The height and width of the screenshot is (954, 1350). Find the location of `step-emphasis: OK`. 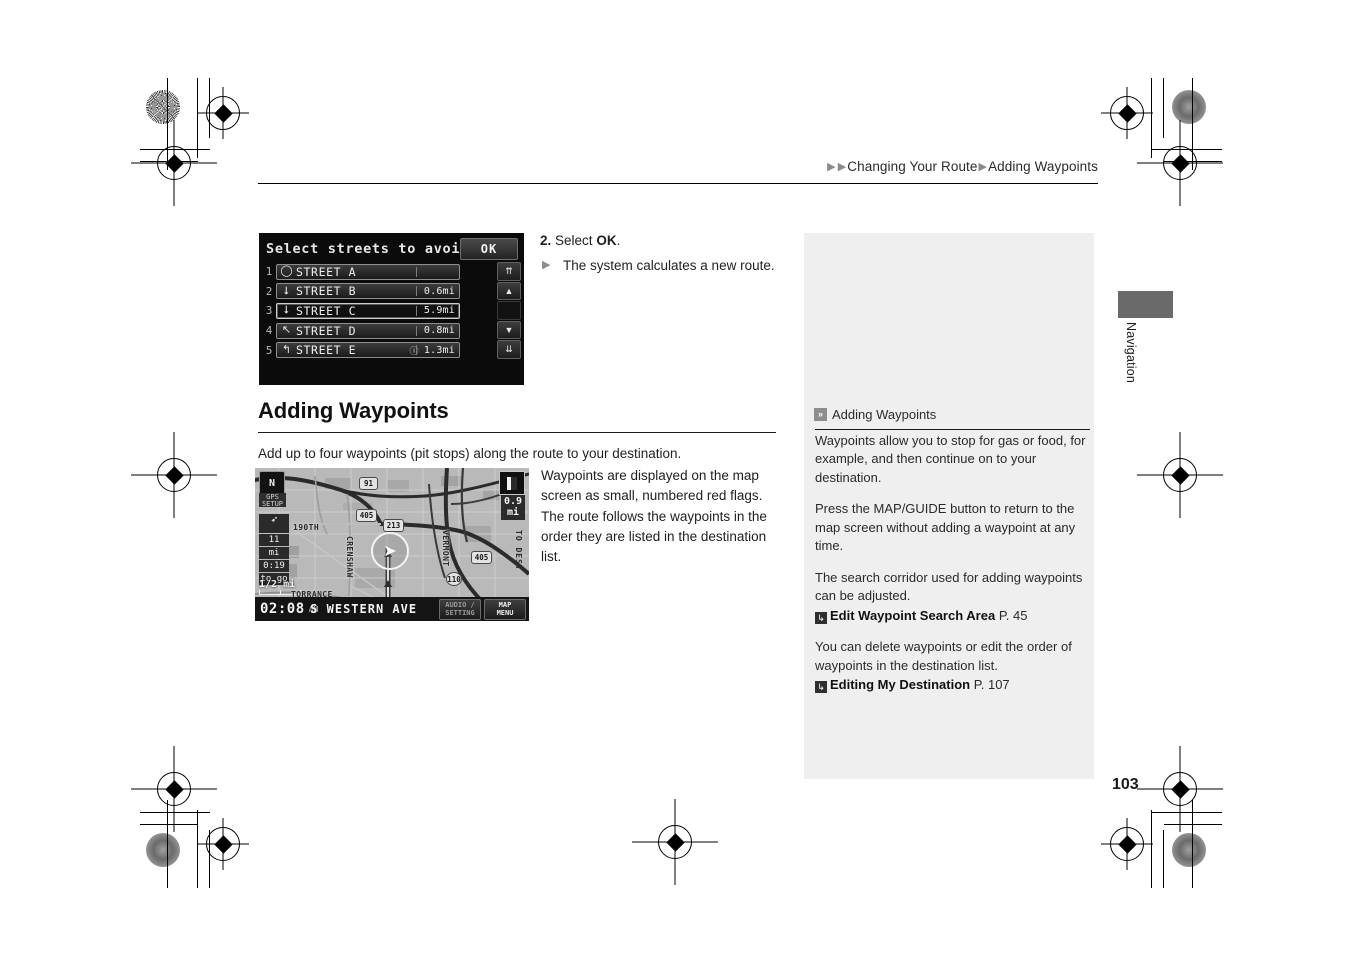

step-emphasis: OK is located at coordinates (606, 240).